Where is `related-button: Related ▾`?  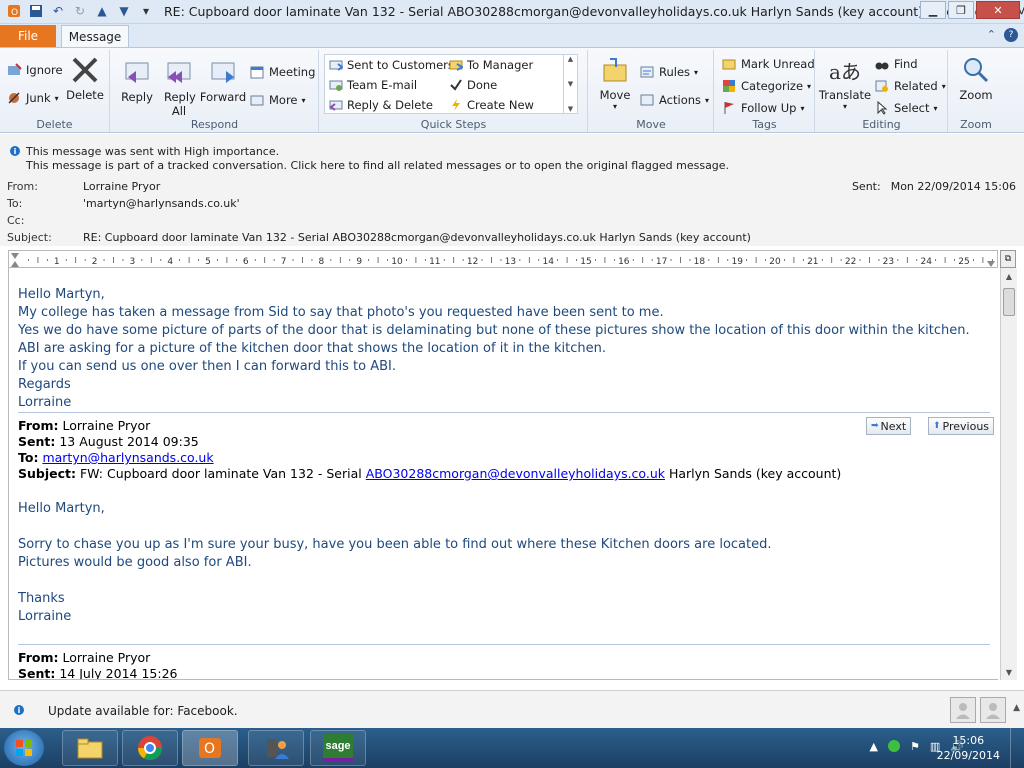
related-button: Related ▾ is located at coordinates (910, 86).